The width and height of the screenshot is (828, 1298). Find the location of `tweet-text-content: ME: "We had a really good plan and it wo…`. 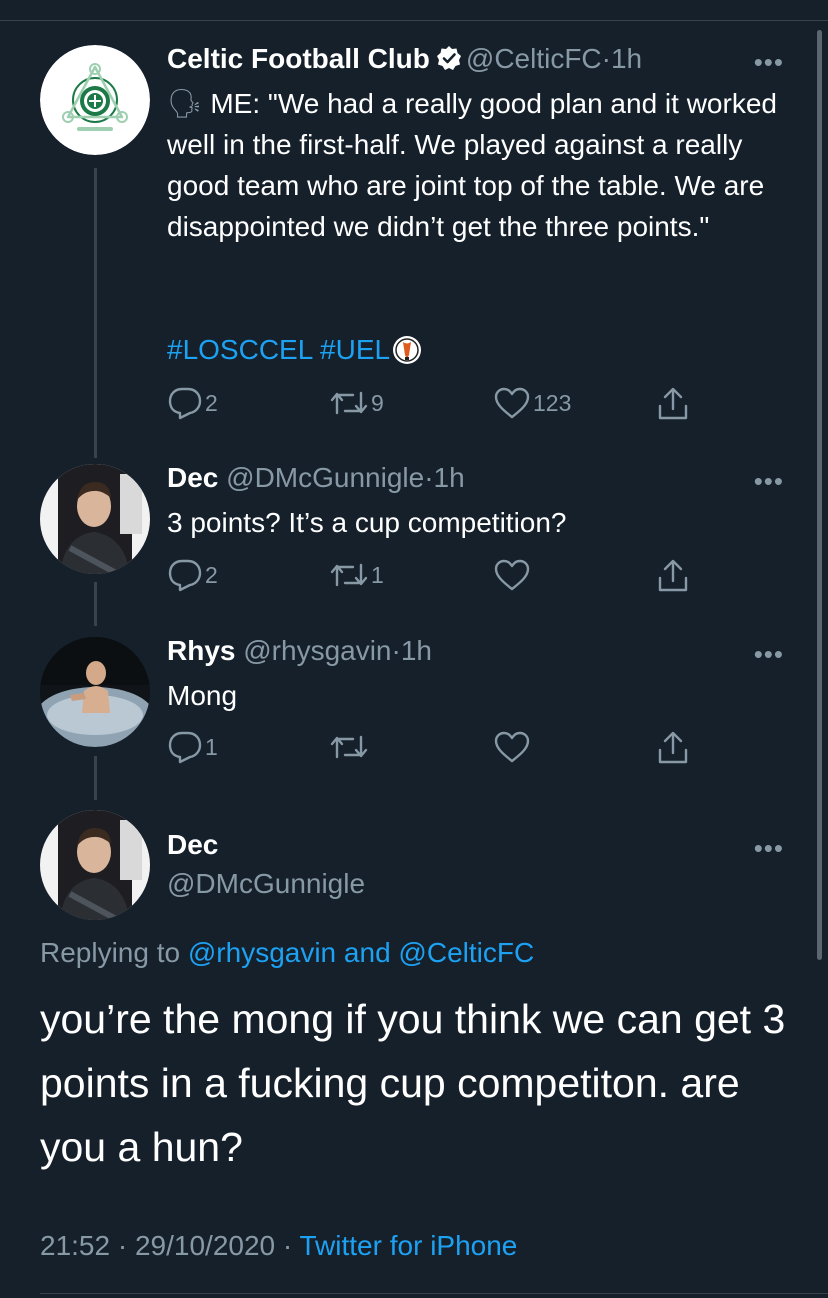

tweet-text-content: ME: "We had a really good plan and it wo… is located at coordinates (472, 165).